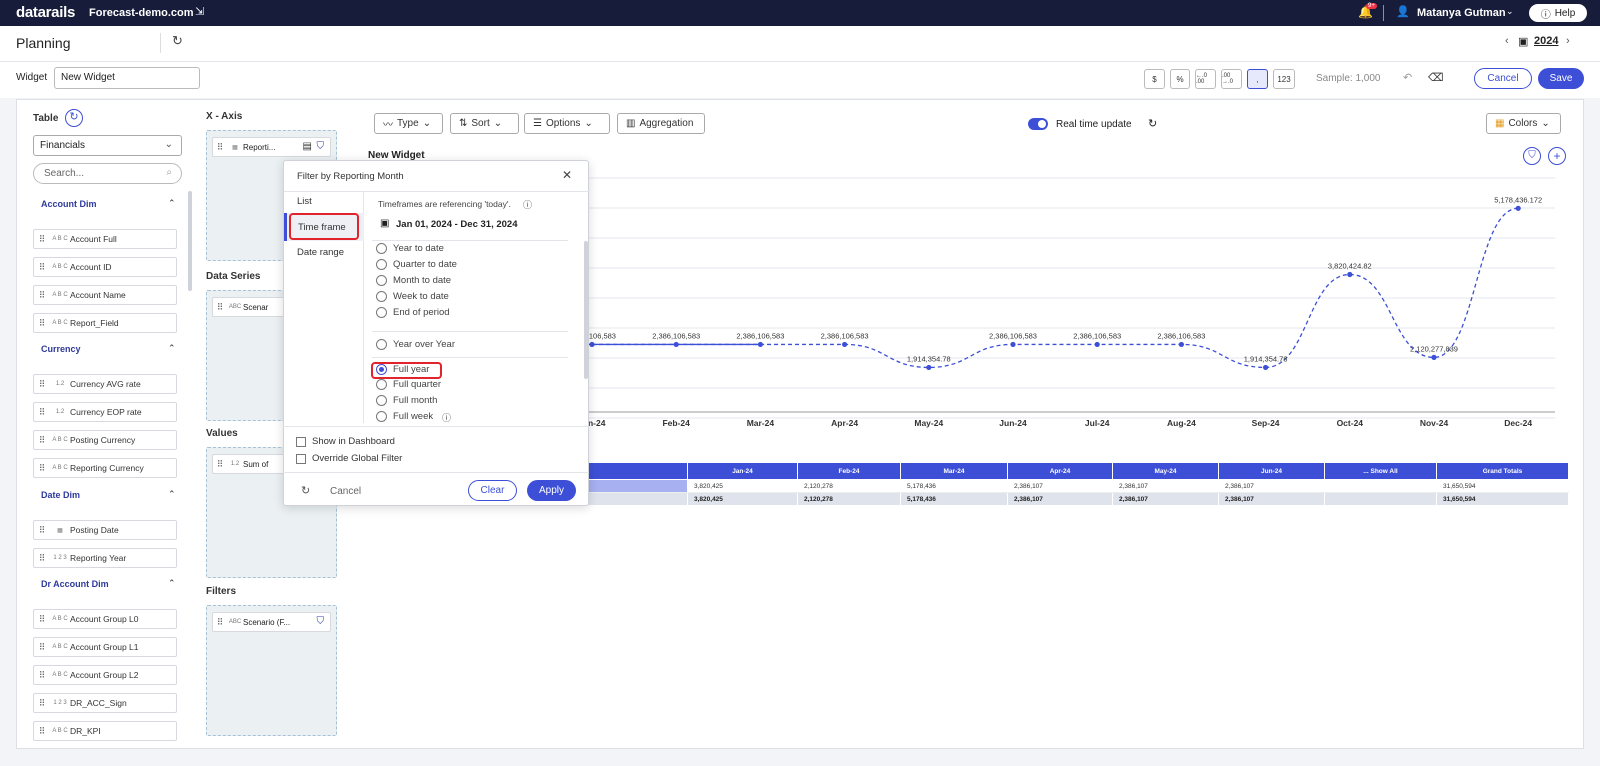 This screenshot has width=1600, height=766. What do you see at coordinates (105, 239) in the screenshot?
I see `field-item: ⠿ A B C Account Full` at bounding box center [105, 239].